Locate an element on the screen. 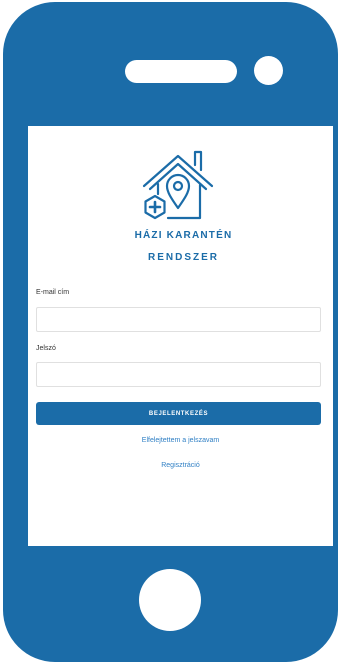  register-link: Regisztráció is located at coordinates (180, 465).